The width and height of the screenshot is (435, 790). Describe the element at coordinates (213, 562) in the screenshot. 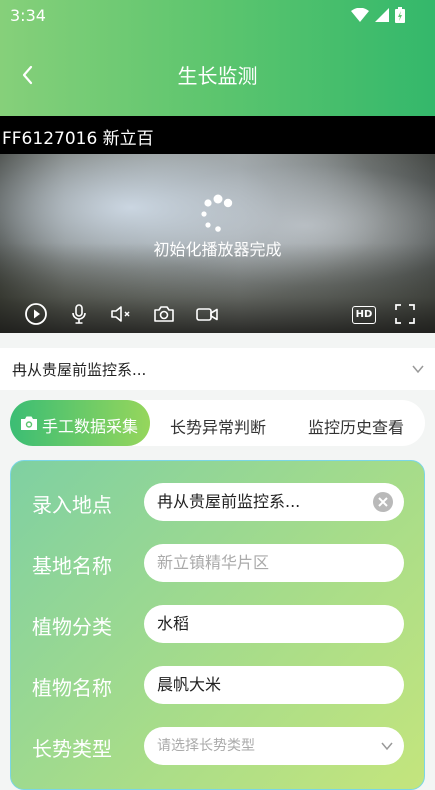

I see `base-name-placeholder: 新立镇精华片区` at that location.